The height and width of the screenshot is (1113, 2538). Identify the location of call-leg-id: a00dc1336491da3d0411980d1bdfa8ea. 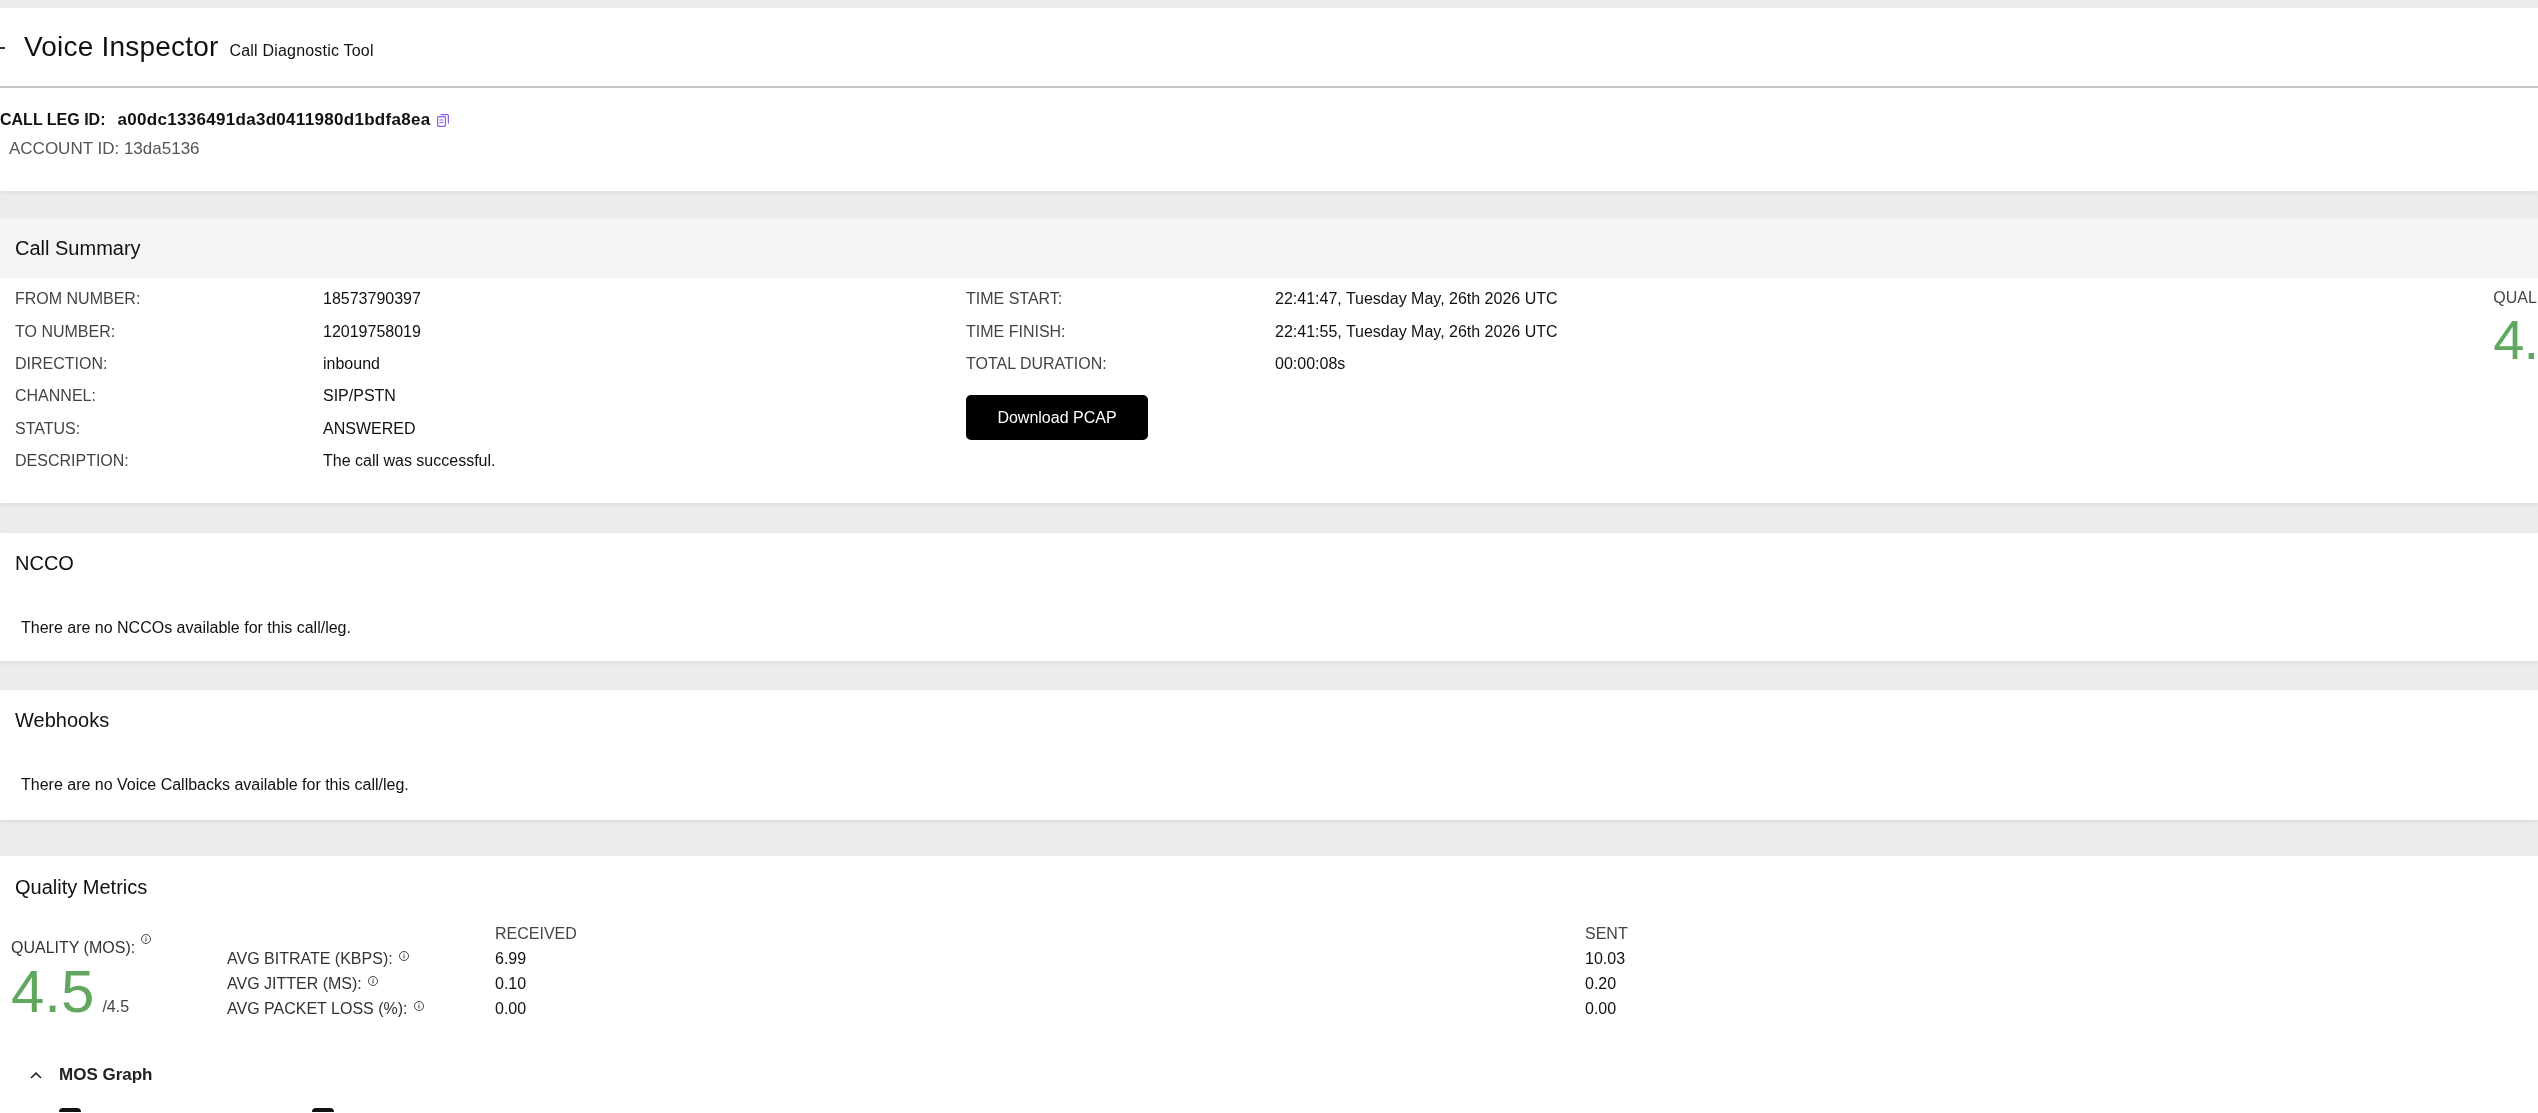
(274, 120).